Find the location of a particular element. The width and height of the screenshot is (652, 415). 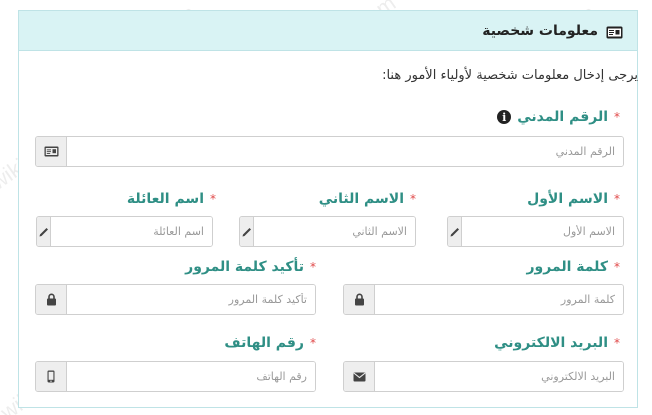

second-name-label: * الاسم الثاني is located at coordinates (367, 199).